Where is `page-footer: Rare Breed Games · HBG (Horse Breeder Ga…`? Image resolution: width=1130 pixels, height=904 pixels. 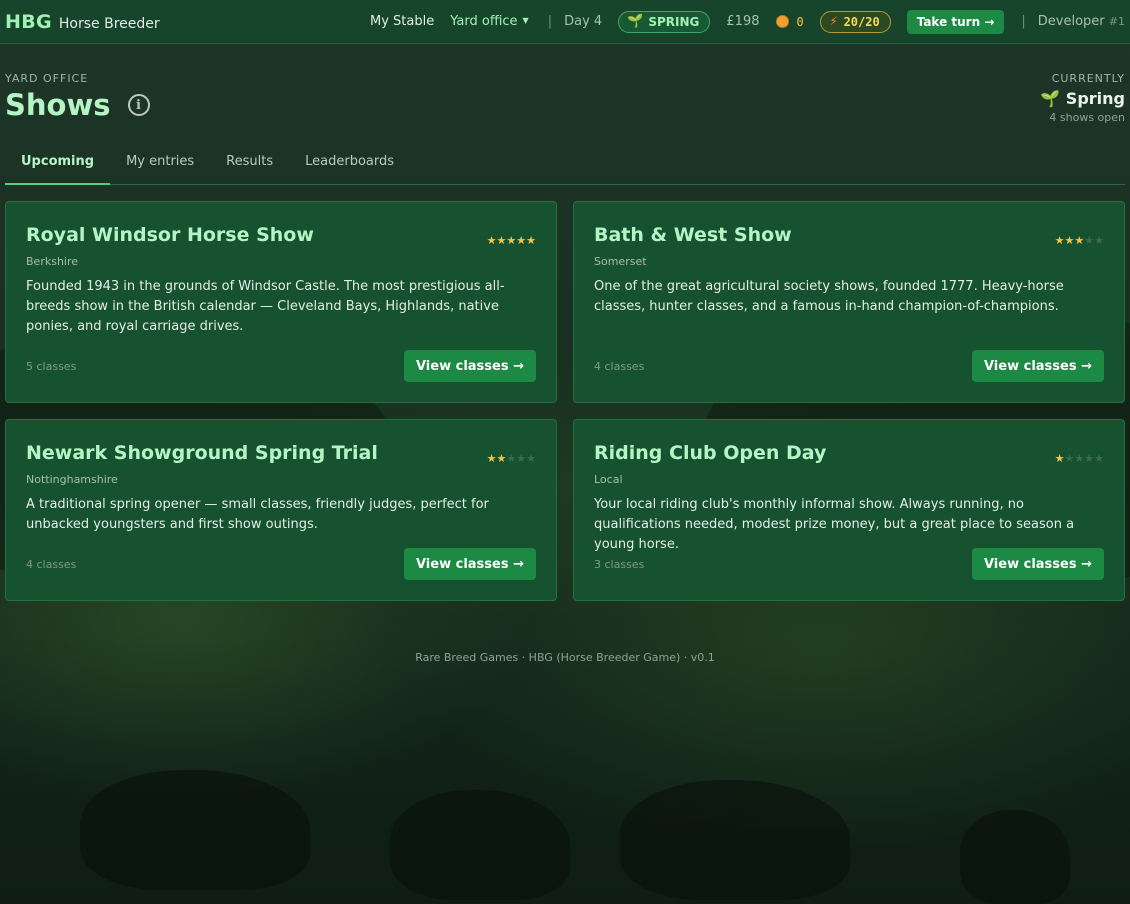 page-footer: Rare Breed Games · HBG (Horse Breeder Ga… is located at coordinates (565, 657).